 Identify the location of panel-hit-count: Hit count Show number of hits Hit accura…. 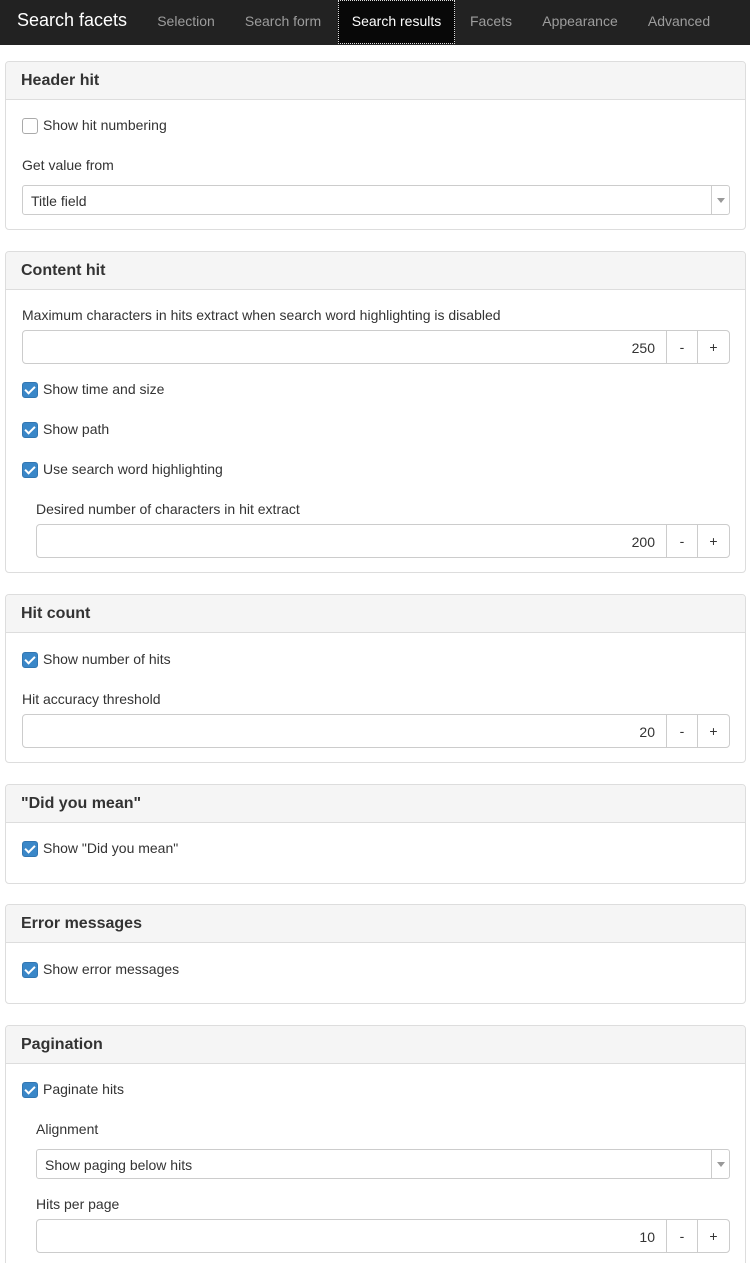
(375, 678).